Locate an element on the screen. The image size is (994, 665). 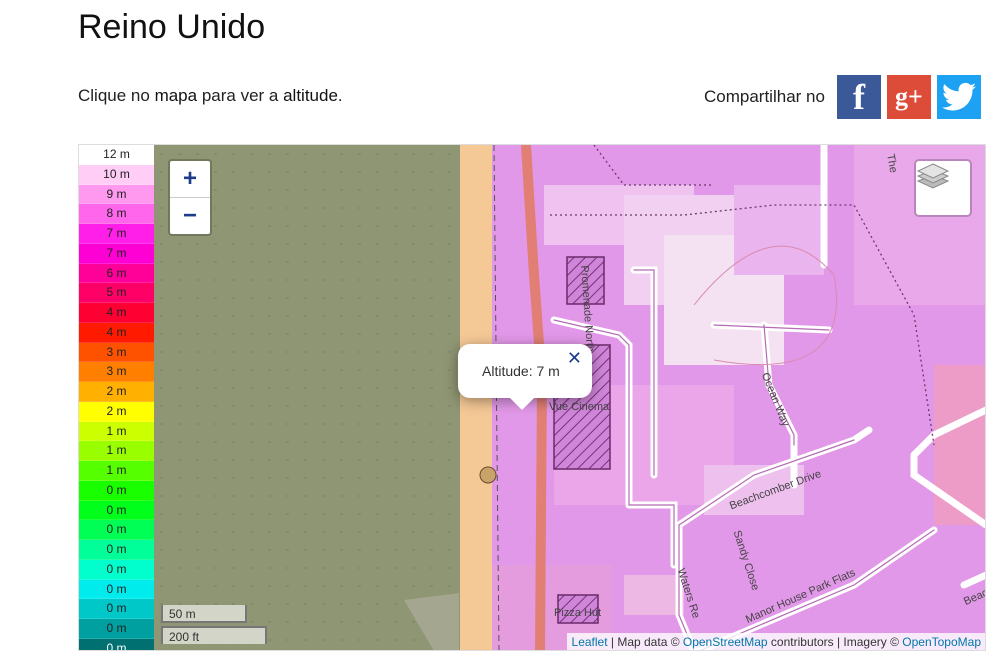
intro-part: para ver a is located at coordinates (240, 95).